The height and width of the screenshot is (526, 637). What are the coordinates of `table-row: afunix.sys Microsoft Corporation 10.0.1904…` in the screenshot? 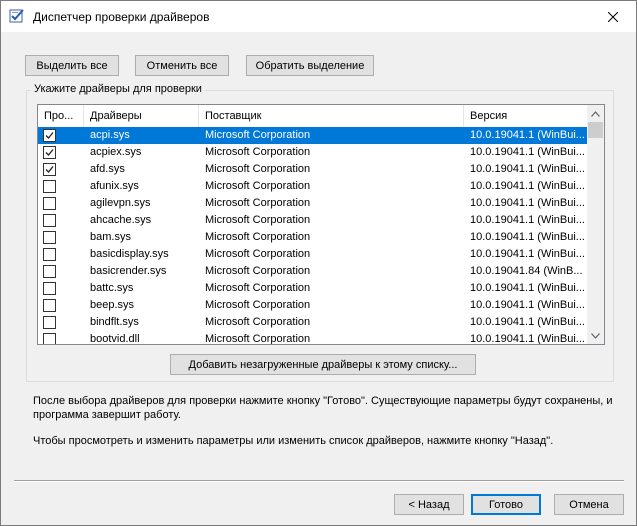 It's located at (313, 186).